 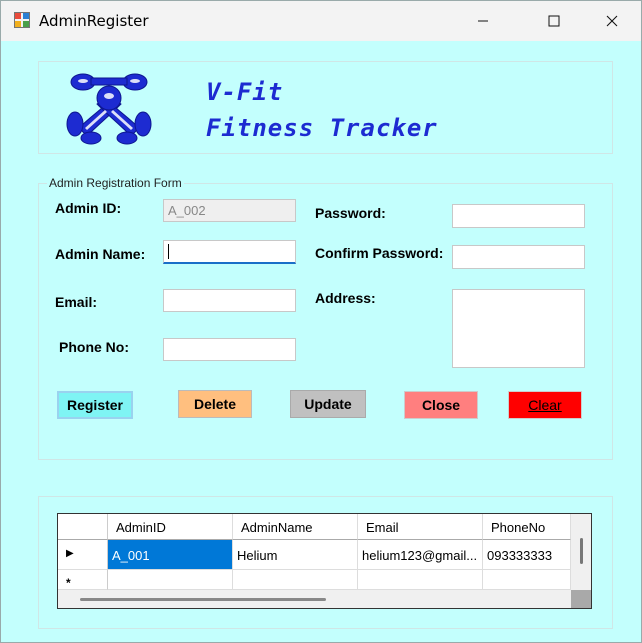 What do you see at coordinates (245, 92) in the screenshot?
I see `brand-name: V-Fit` at bounding box center [245, 92].